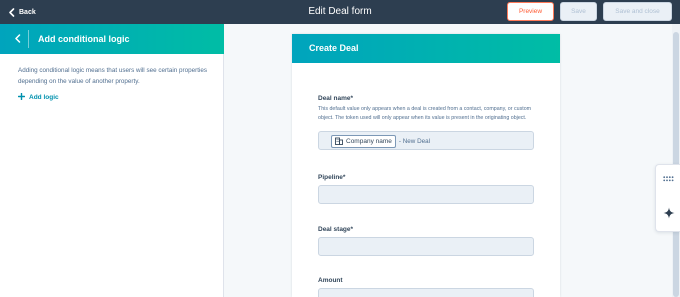 The image size is (680, 297). Describe the element at coordinates (27, 12) in the screenshot. I see `back-label: Back` at that location.